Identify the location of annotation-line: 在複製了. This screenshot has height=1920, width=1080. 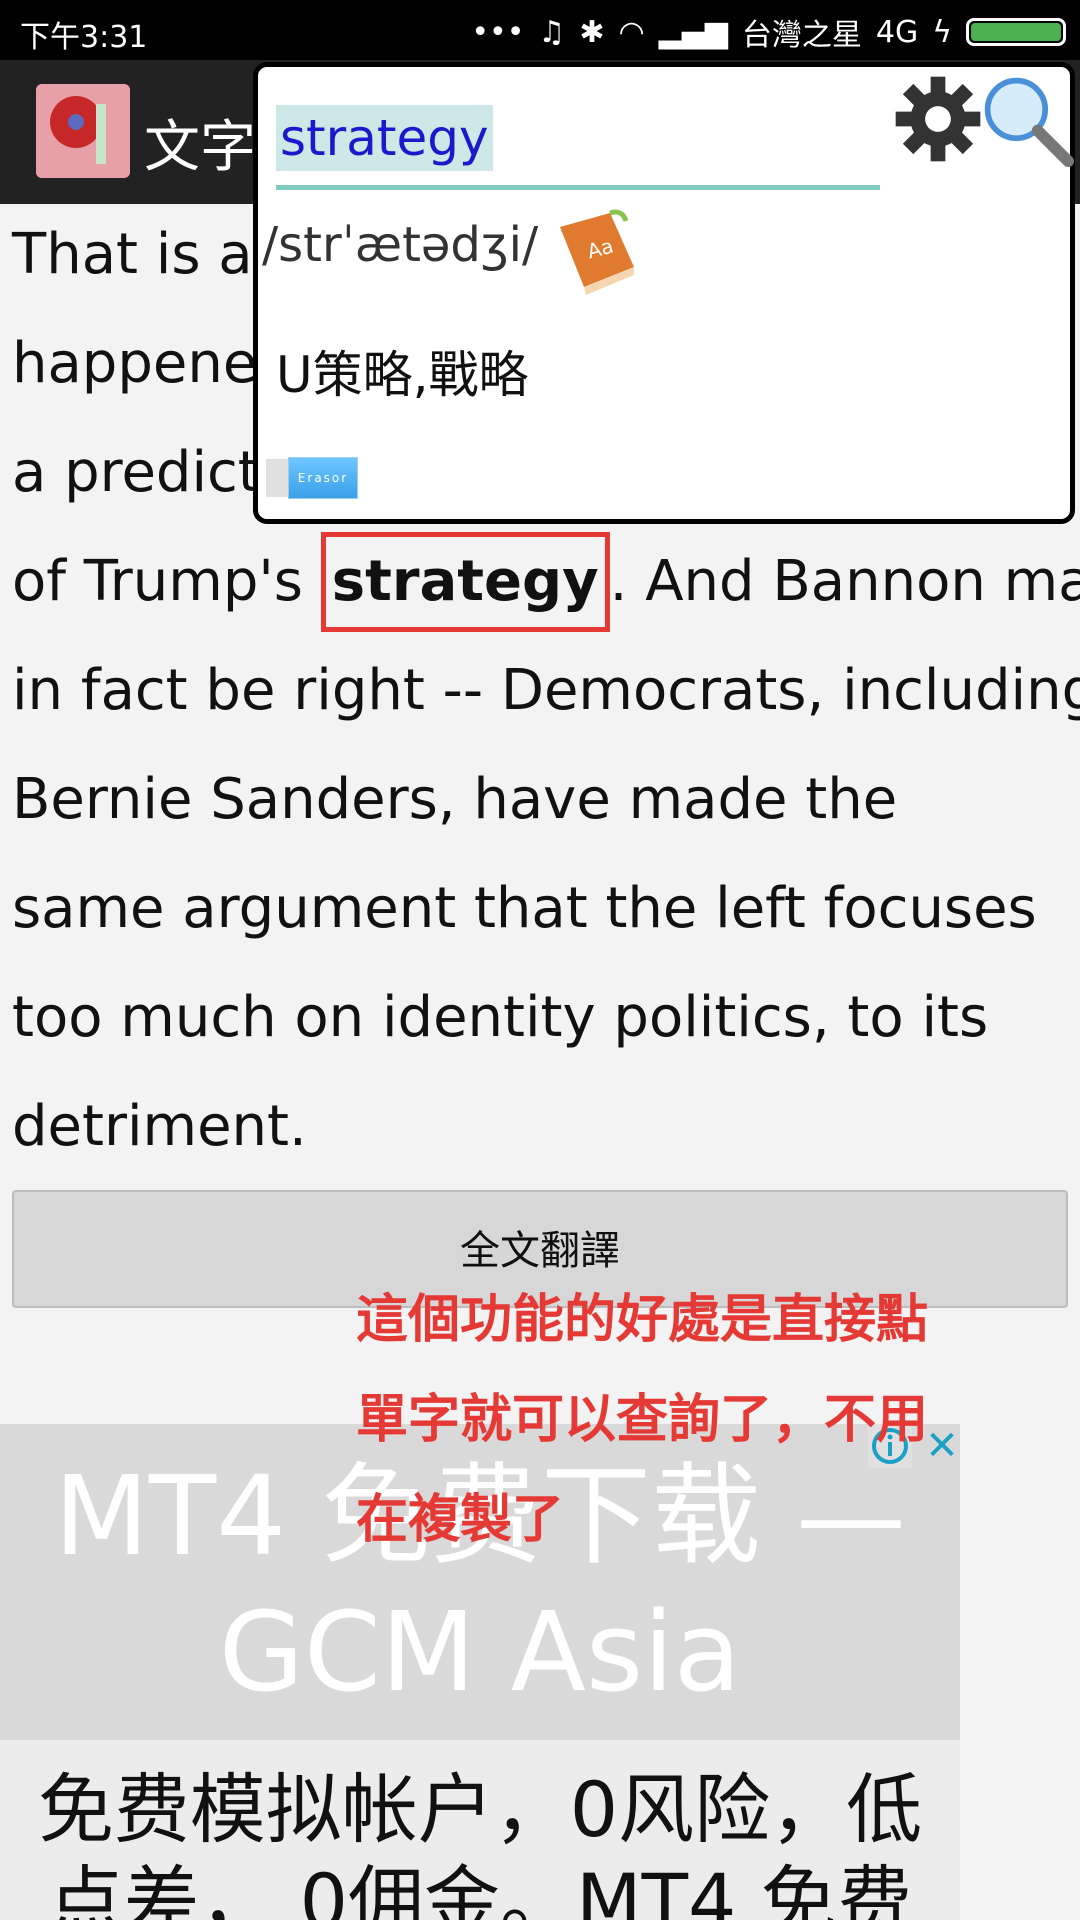
(460, 1520).